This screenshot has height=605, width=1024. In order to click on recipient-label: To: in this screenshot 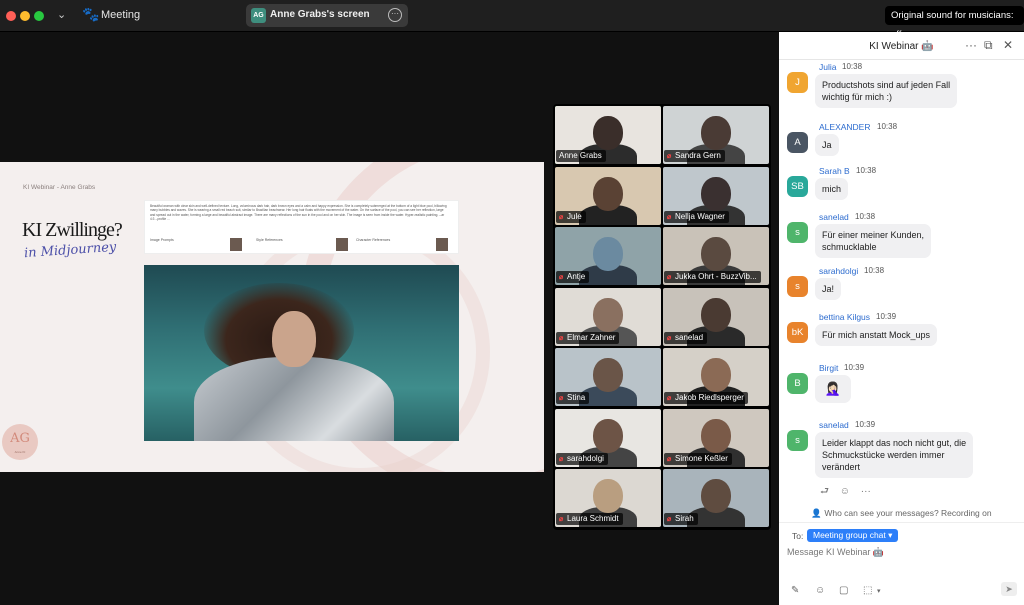, I will do `click(798, 536)`.